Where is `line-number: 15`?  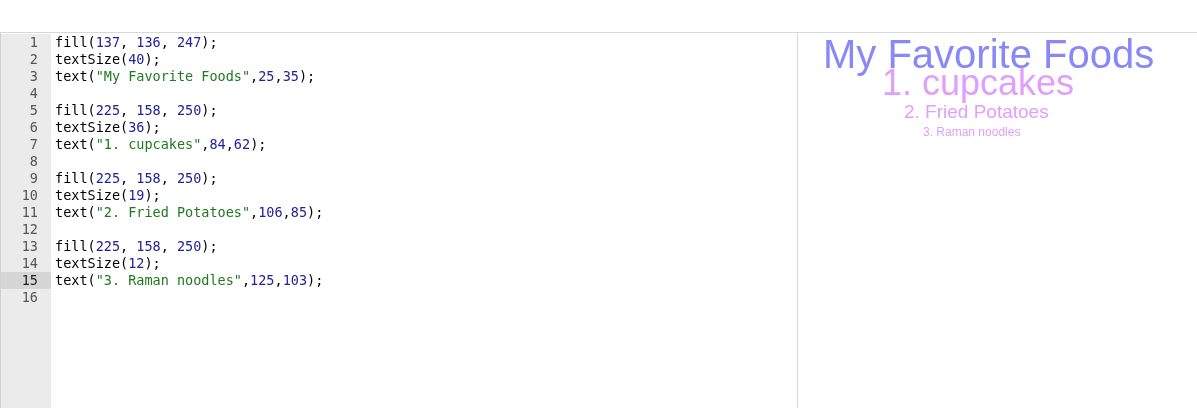 line-number: 15 is located at coordinates (26, 280).